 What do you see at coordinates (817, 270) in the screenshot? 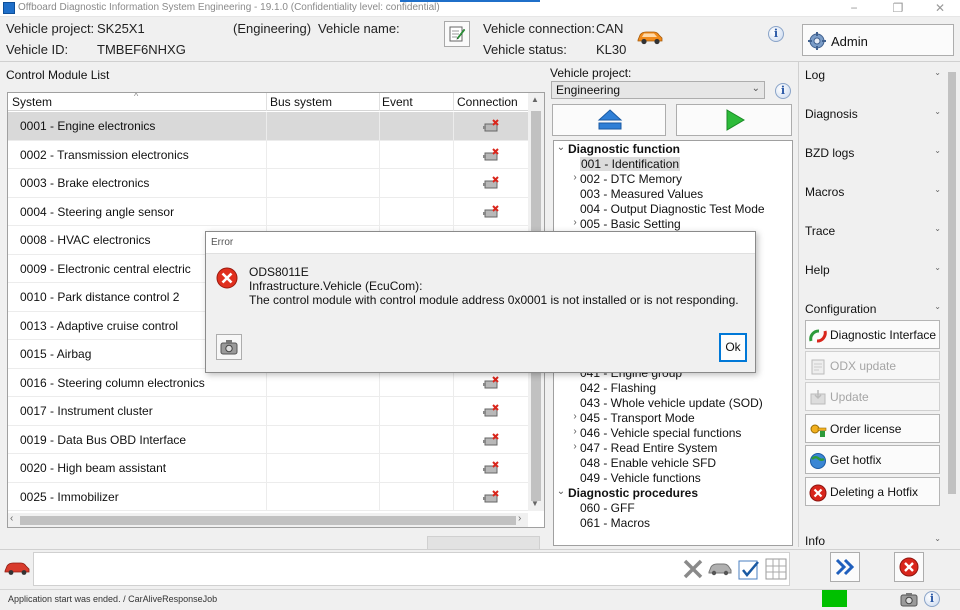
I see `section-label: Help` at bounding box center [817, 270].